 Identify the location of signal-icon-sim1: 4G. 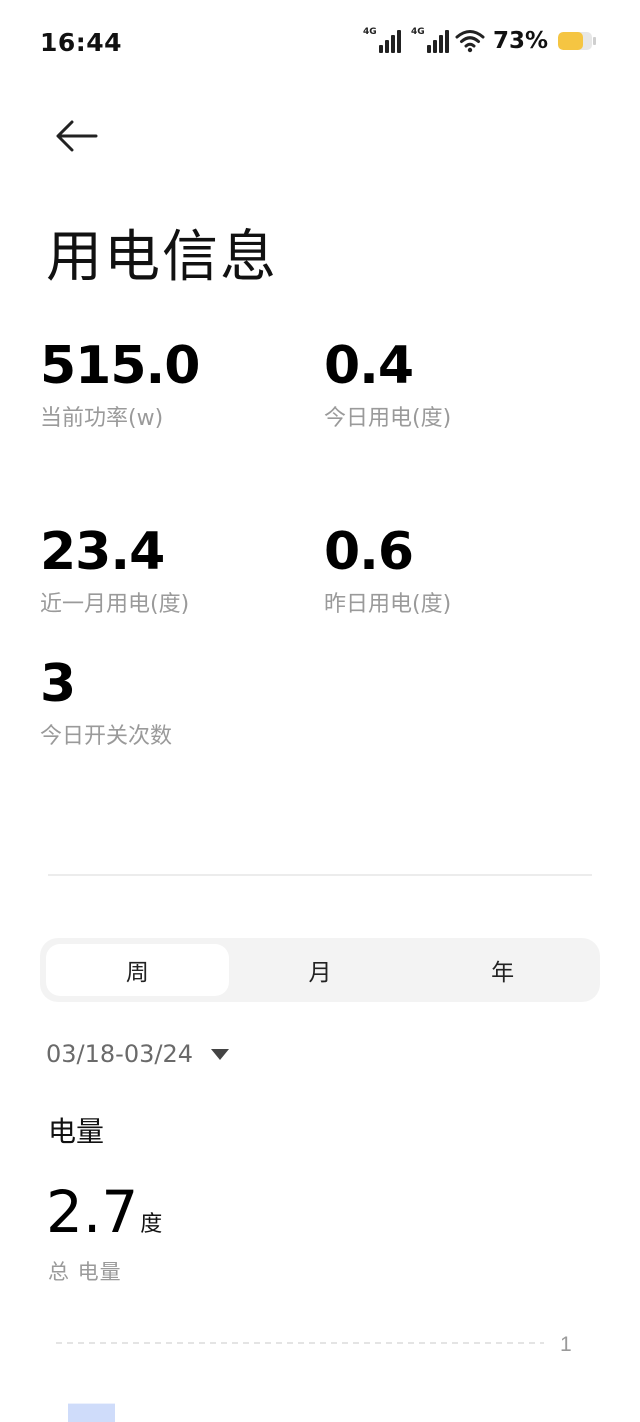
(381, 40).